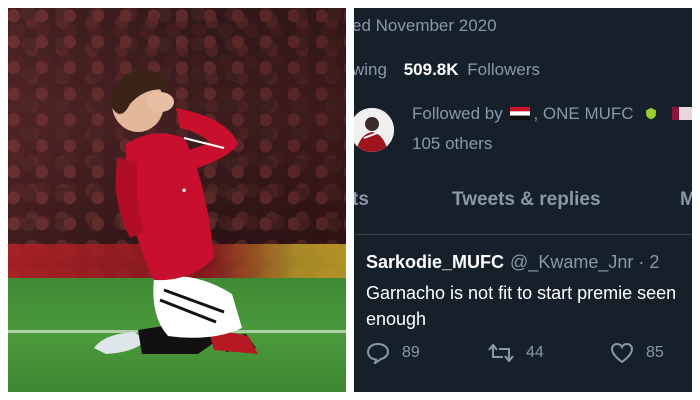 The width and height of the screenshot is (700, 400). I want to click on retweet-button: 44, so click(516, 353).